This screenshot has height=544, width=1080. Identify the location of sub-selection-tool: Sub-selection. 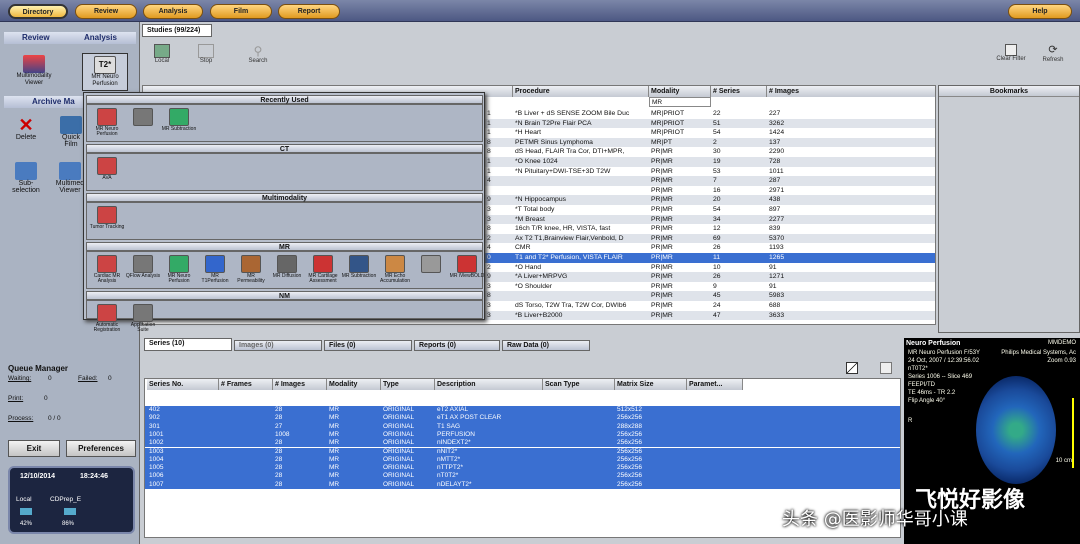
(26, 178).